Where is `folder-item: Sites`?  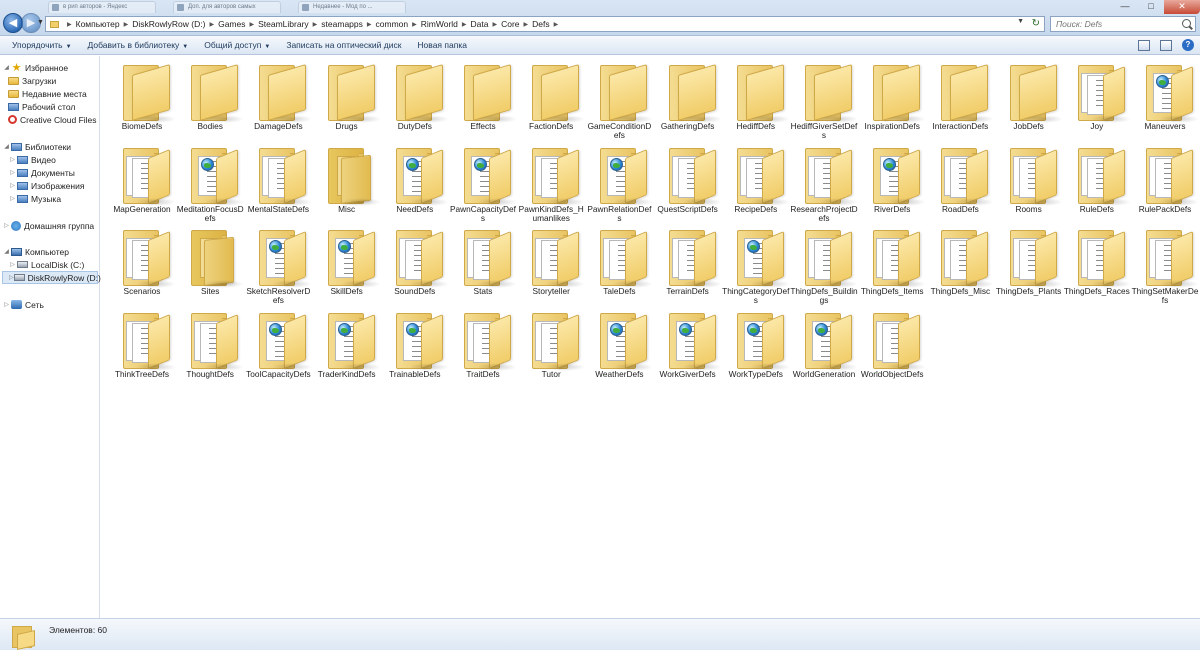 folder-item: Sites is located at coordinates (210, 264).